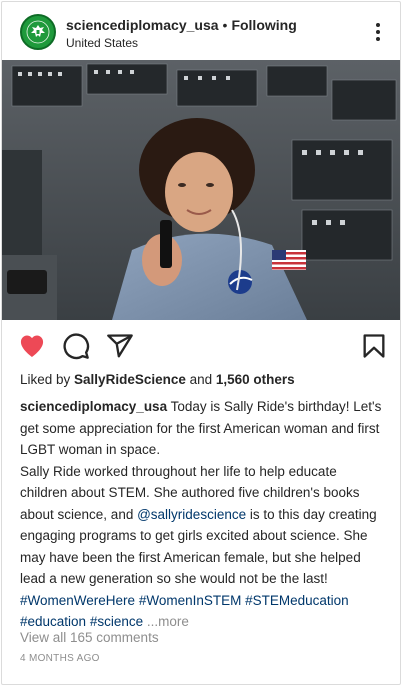 The height and width of the screenshot is (686, 402). What do you see at coordinates (191, 514) in the screenshot?
I see `mention-link: @sallyridescience` at bounding box center [191, 514].